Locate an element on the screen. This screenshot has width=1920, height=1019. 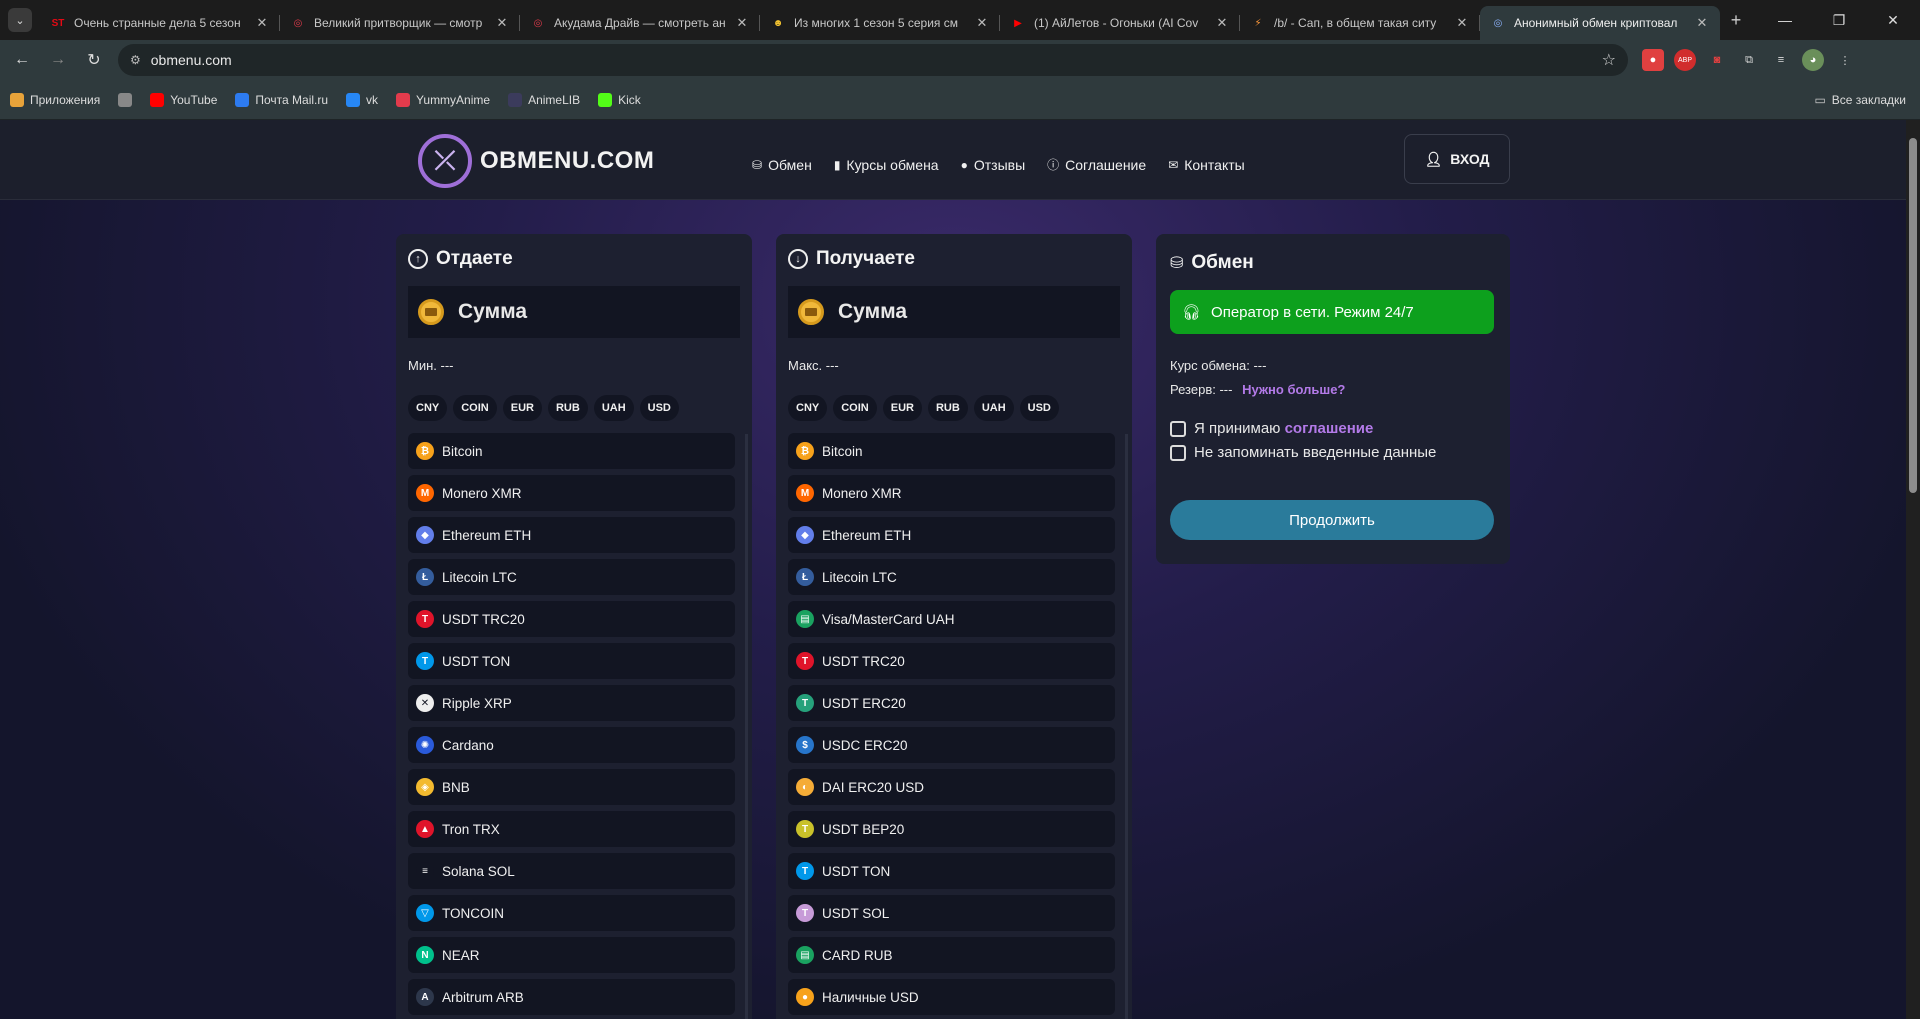
get-amount-input: Сумма is located at coordinates (954, 312).